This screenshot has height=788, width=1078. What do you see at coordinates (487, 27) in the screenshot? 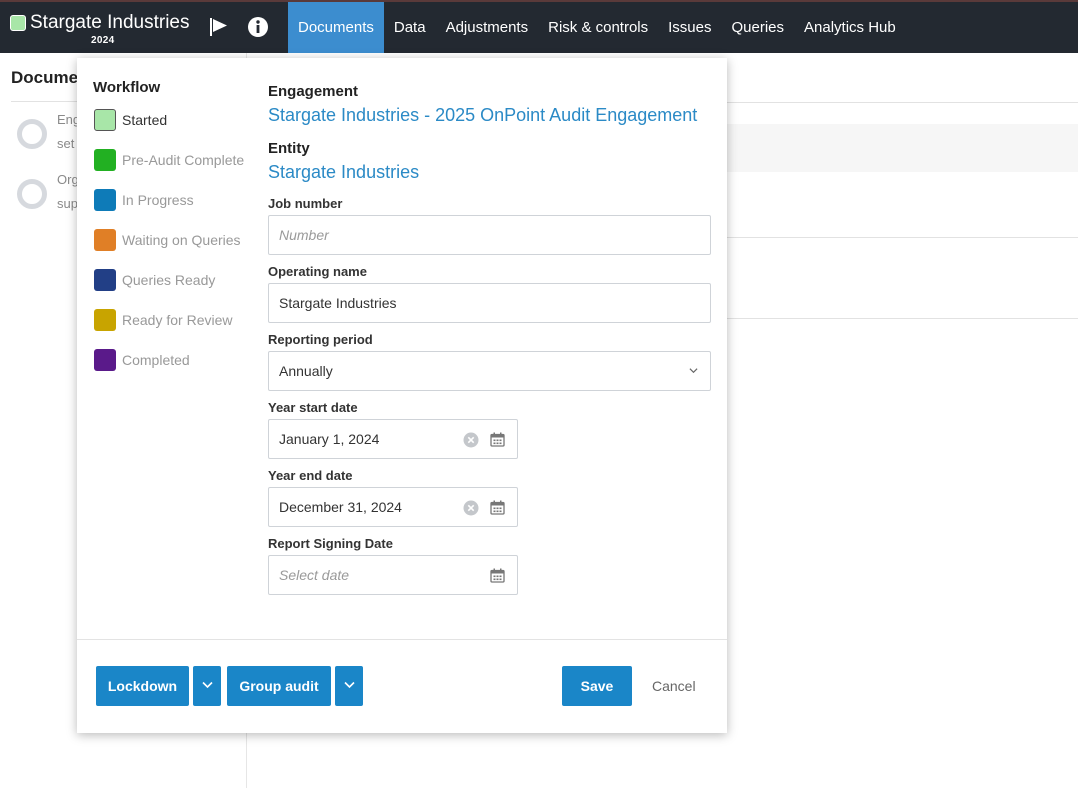
I see `tab-adjustments: Adjustments` at bounding box center [487, 27].